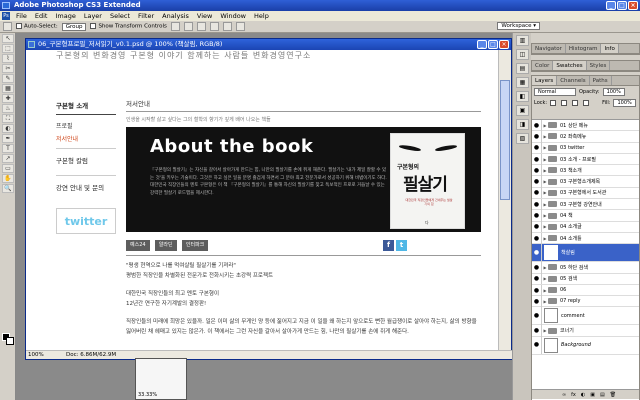 The image size is (640, 400). I want to click on layer-row: ● ▶ 06, so click(585, 290).